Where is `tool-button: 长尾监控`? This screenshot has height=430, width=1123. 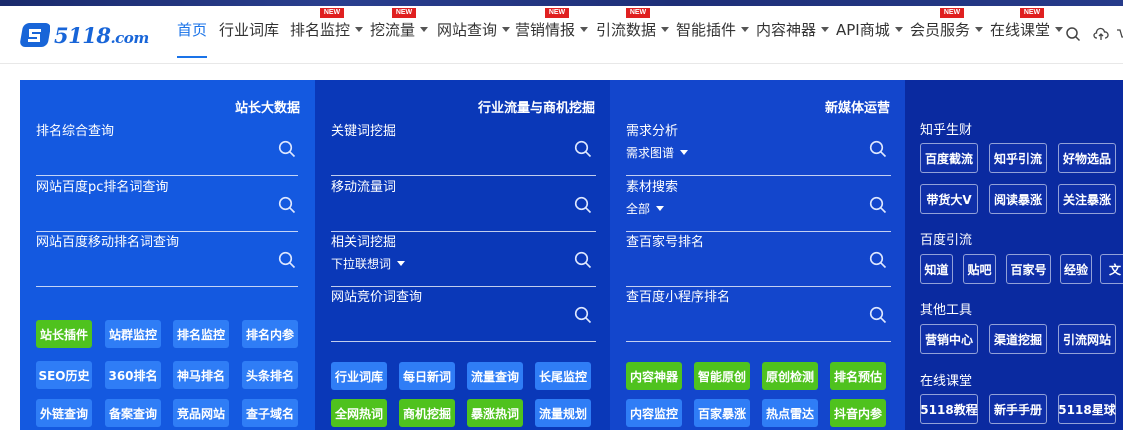
tool-button: 长尾监控 is located at coordinates (563, 376).